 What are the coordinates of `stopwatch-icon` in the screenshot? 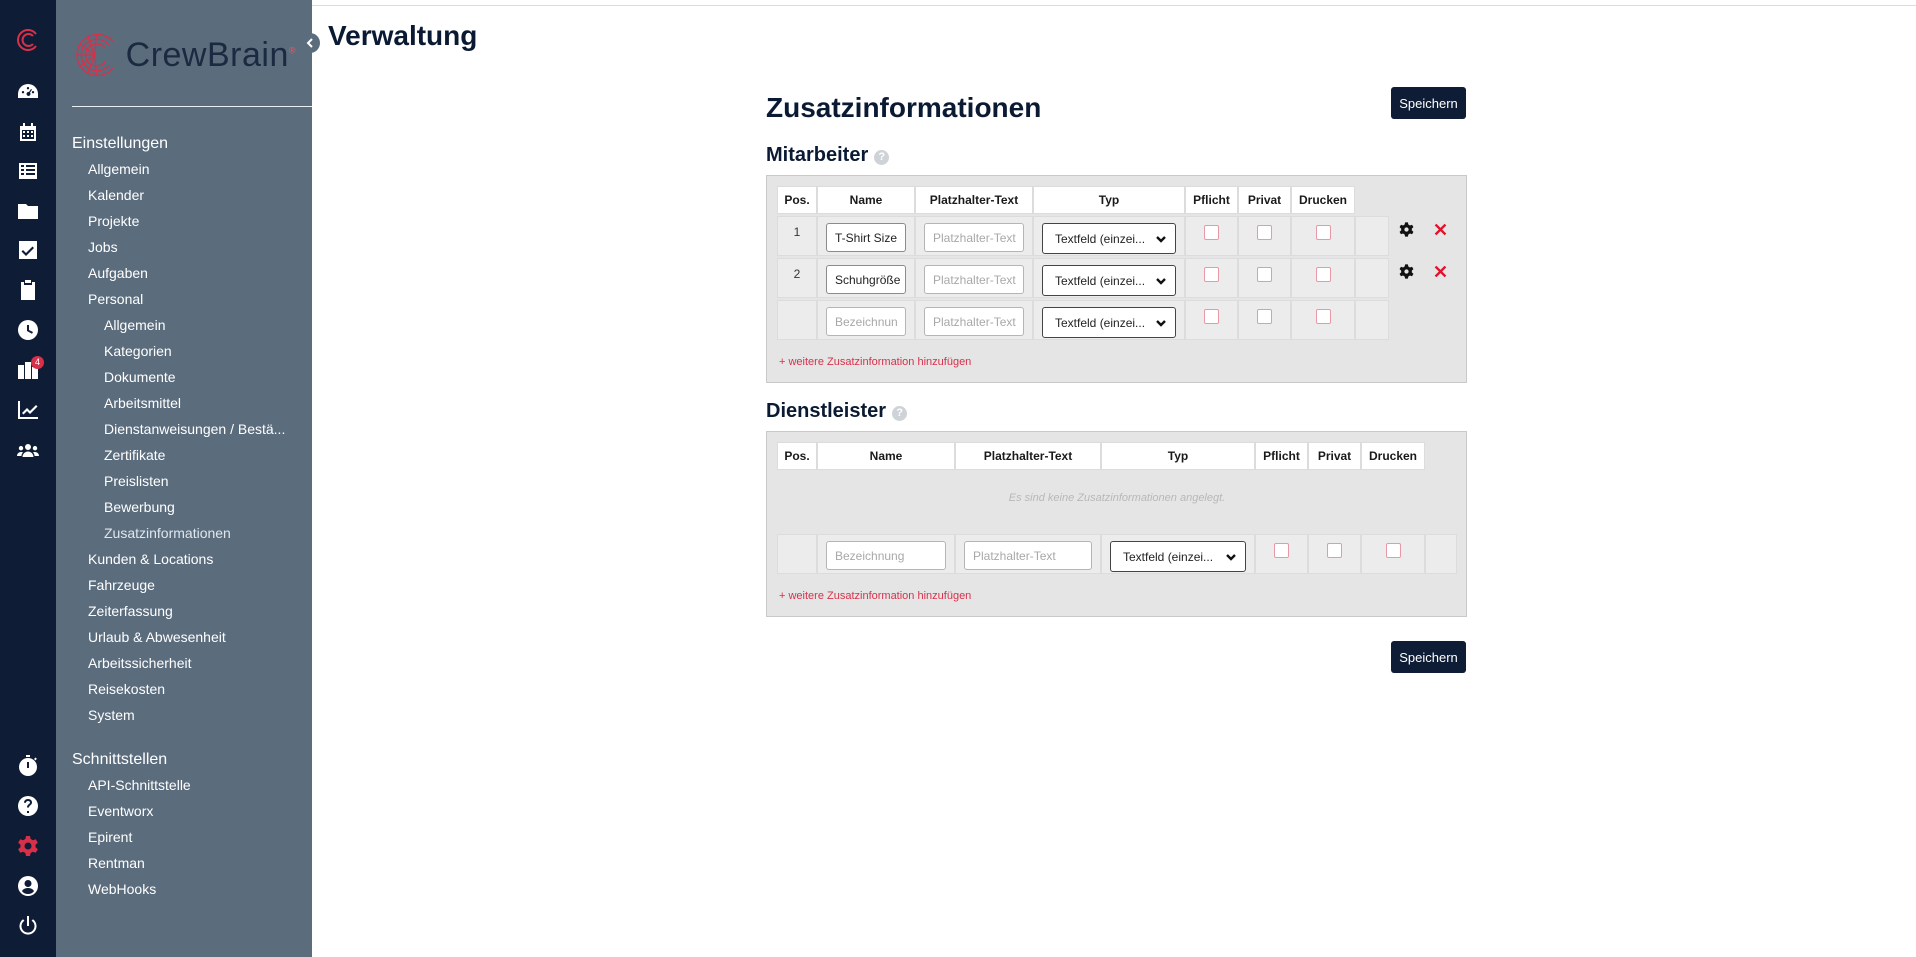 It's located at (28, 766).